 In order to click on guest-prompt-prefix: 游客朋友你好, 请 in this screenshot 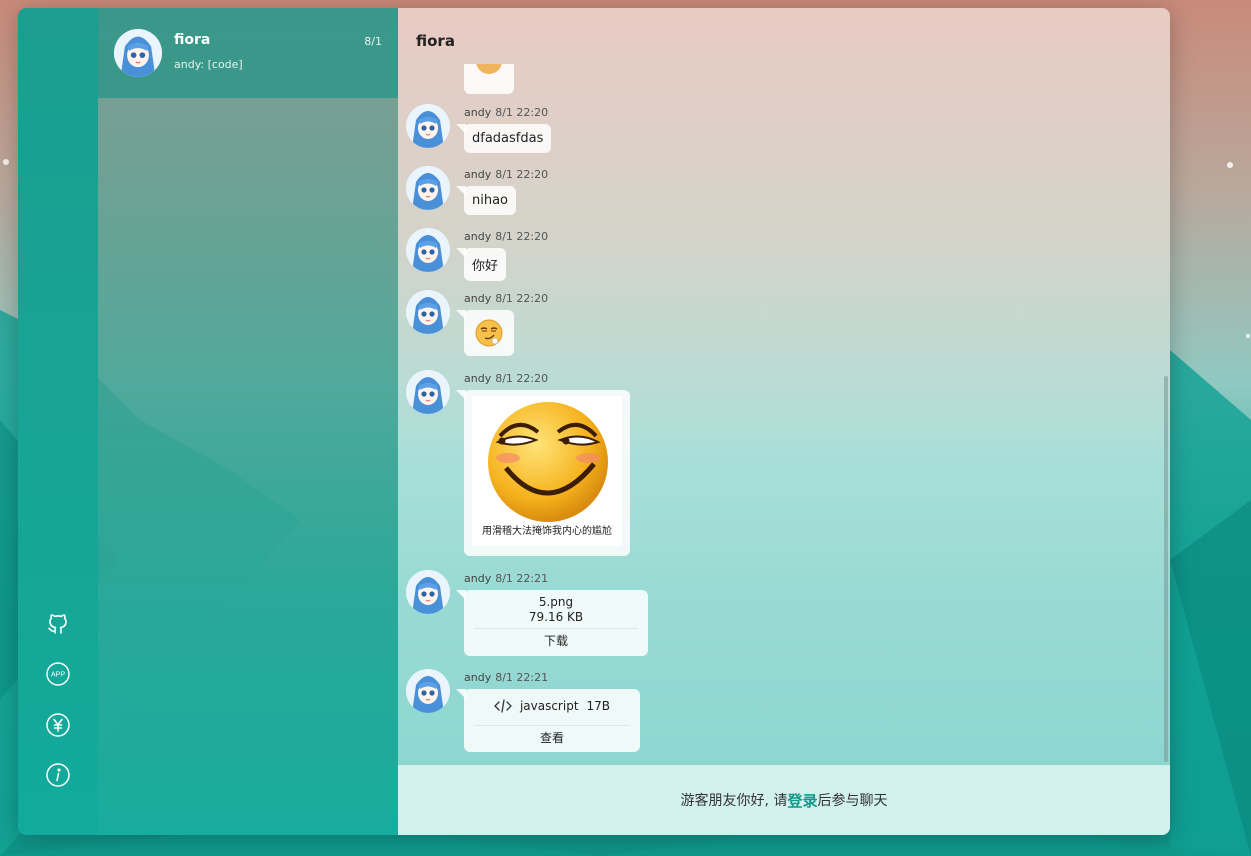, I will do `click(734, 801)`.